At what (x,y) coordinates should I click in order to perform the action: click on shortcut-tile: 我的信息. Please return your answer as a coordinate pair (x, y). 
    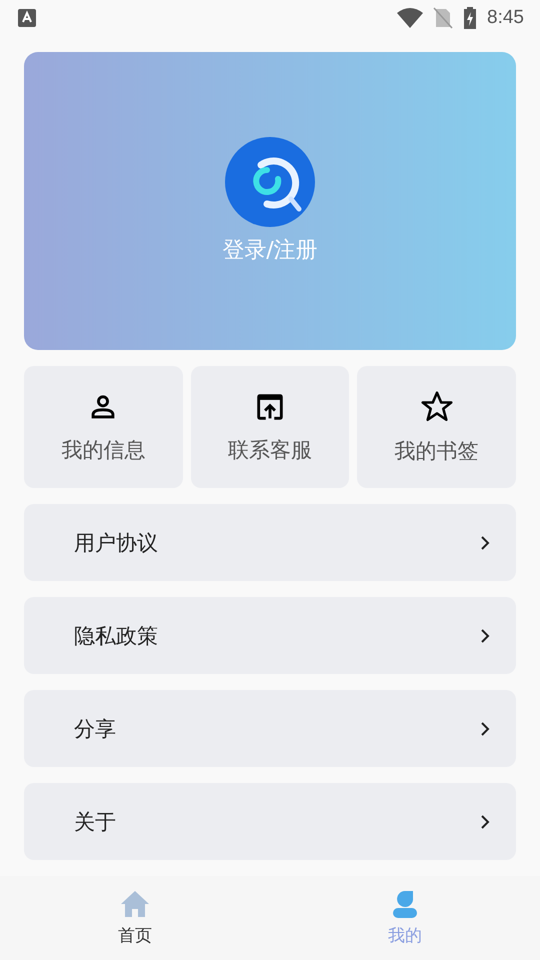
    Looking at the image, I should click on (103, 427).